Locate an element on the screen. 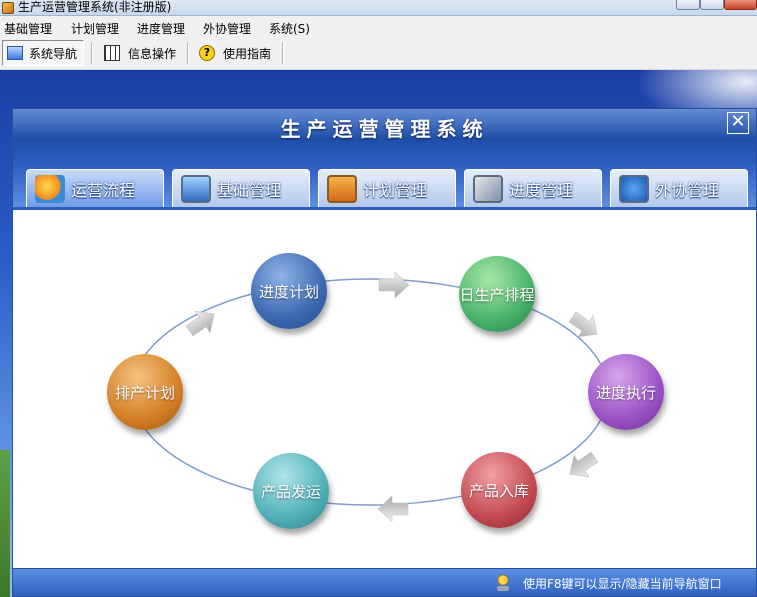 The width and height of the screenshot is (757, 597). window-title: 生产运营管理系统(非注册版) is located at coordinates (95, 7).